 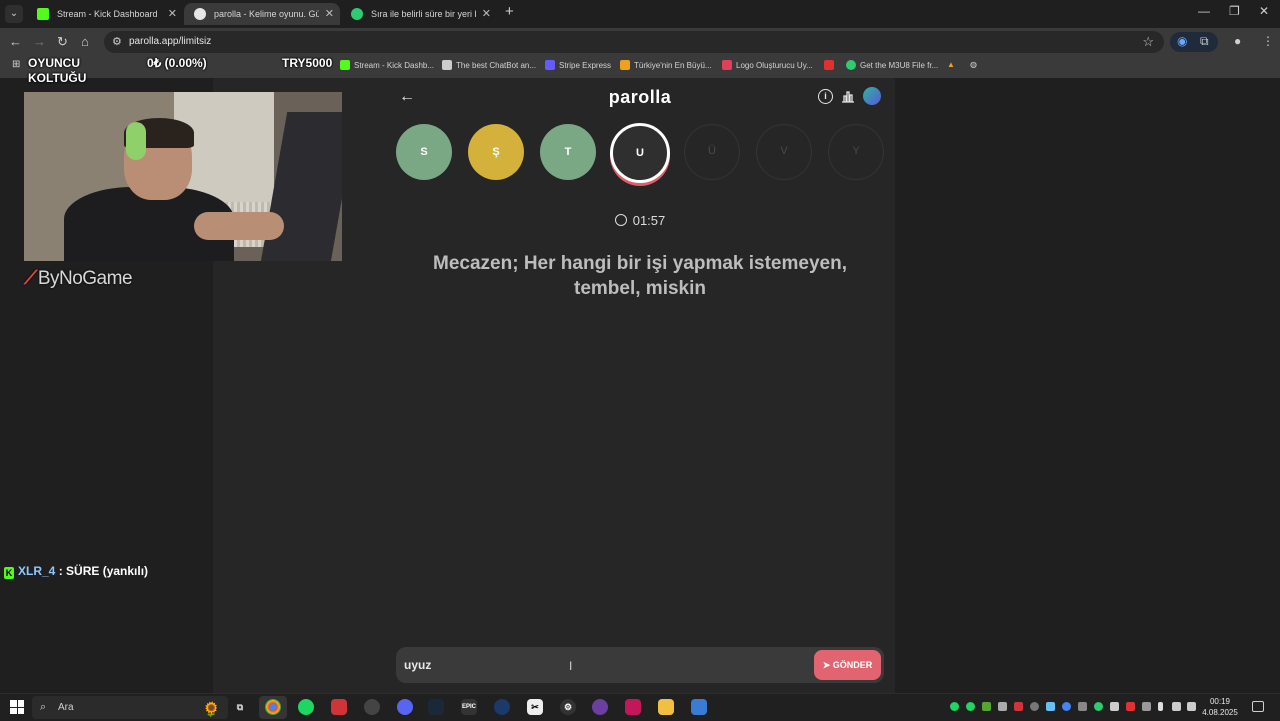 What do you see at coordinates (1148, 42) in the screenshot?
I see `bookmark-star-icon: ☆` at bounding box center [1148, 42].